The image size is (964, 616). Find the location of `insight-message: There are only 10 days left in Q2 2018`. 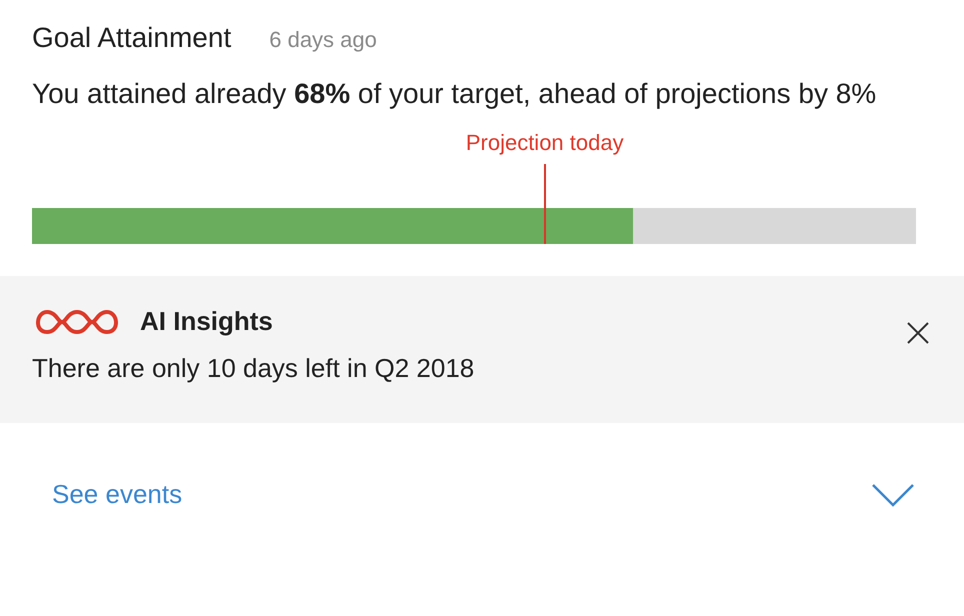

insight-message: There are only 10 days left in Q2 2018 is located at coordinates (254, 368).